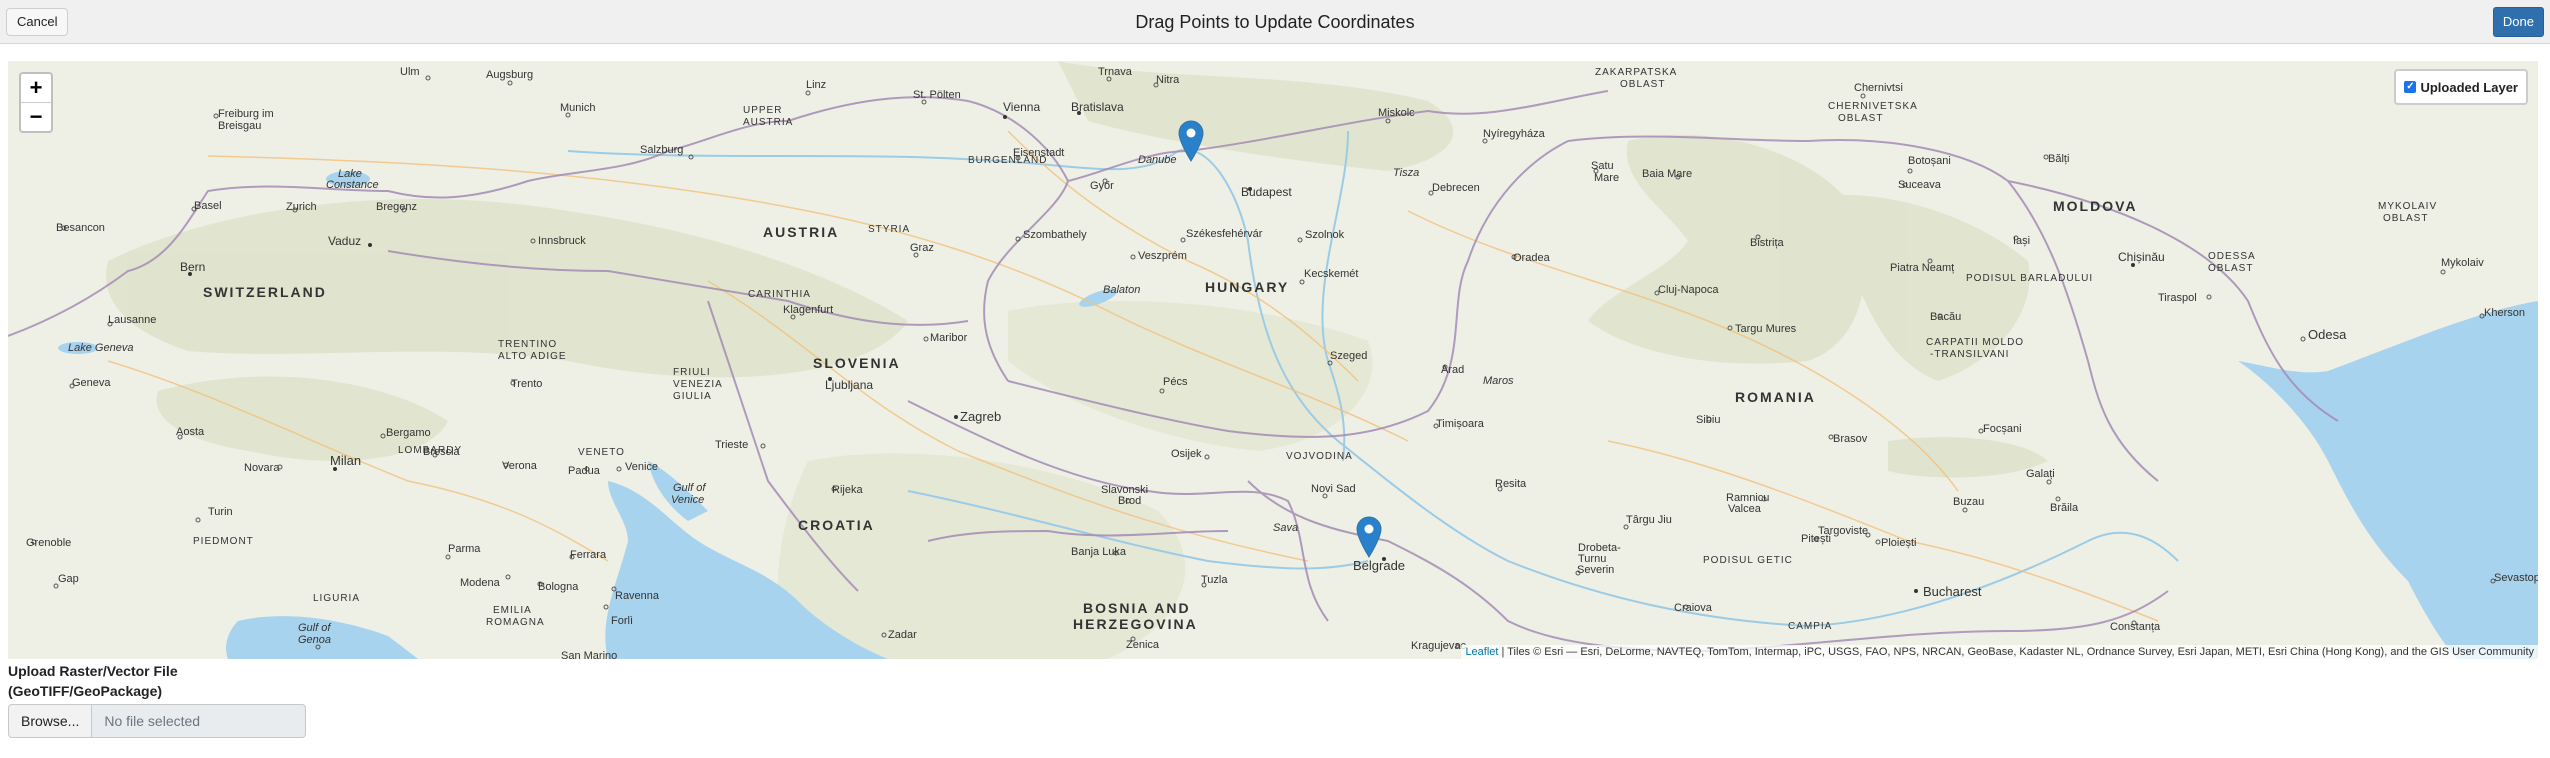 The height and width of the screenshot is (758, 2550). What do you see at coordinates (157, 721) in the screenshot?
I see `file-input: Browse... No file selected` at bounding box center [157, 721].